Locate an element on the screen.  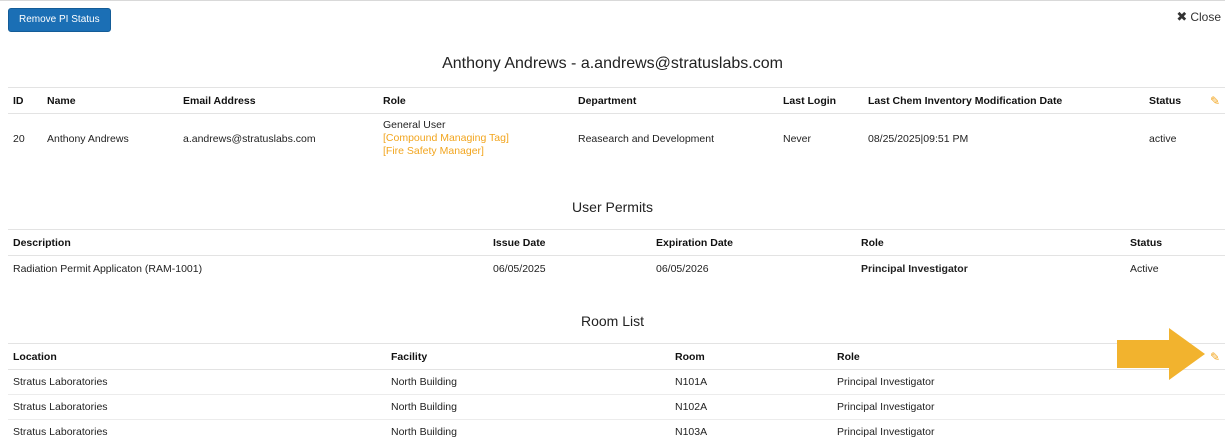
close-button: ✖ Close is located at coordinates (1198, 17).